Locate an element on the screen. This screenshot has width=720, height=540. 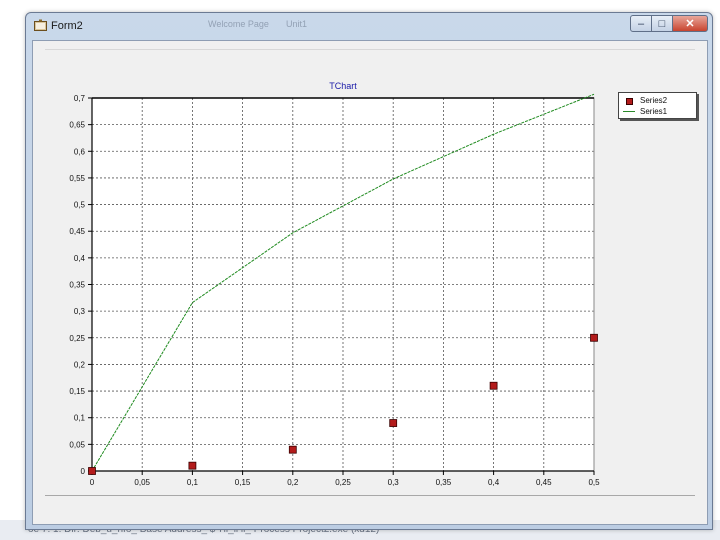
y-tick-label: 0,55 is located at coordinates (77, 178).